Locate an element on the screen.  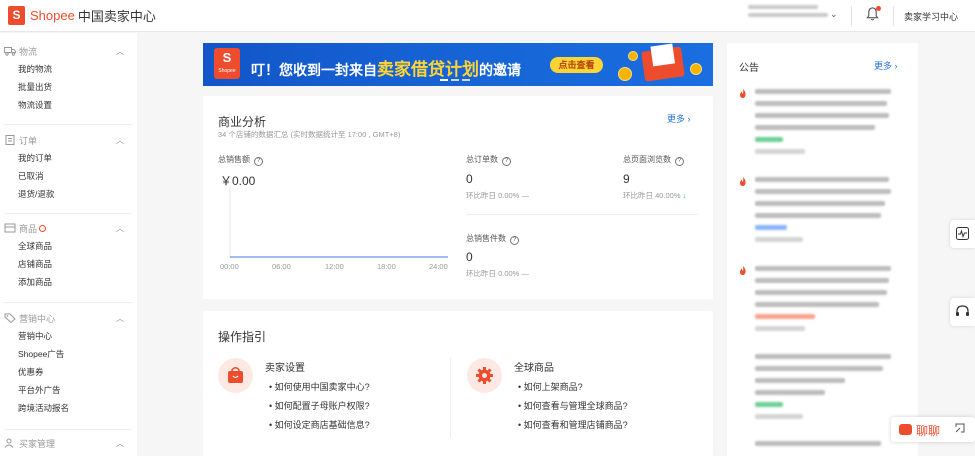
sidebar-item-shop-products: 店铺商品 is located at coordinates (68, 264).